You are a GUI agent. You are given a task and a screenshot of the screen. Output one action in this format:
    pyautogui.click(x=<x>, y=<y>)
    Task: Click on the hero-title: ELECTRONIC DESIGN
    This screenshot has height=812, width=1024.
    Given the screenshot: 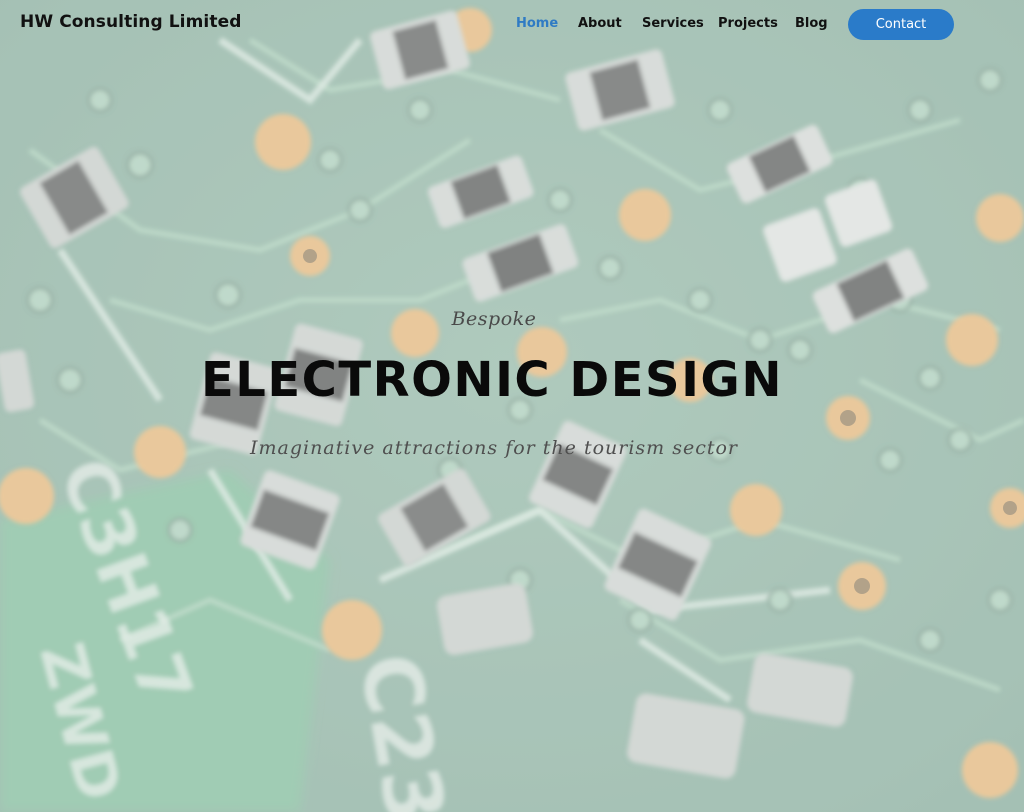 What is the action you would take?
    pyautogui.click(x=492, y=380)
    